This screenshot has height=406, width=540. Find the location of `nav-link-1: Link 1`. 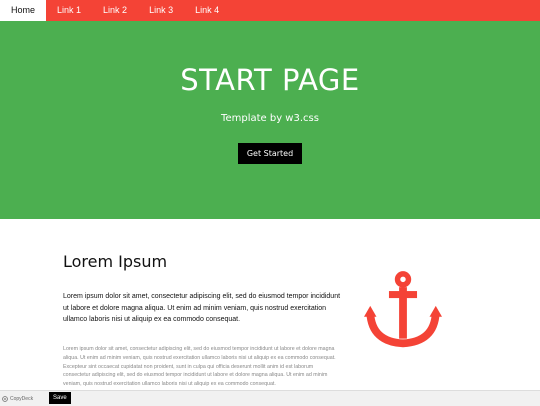

nav-link-1: Link 1 is located at coordinates (69, 10).